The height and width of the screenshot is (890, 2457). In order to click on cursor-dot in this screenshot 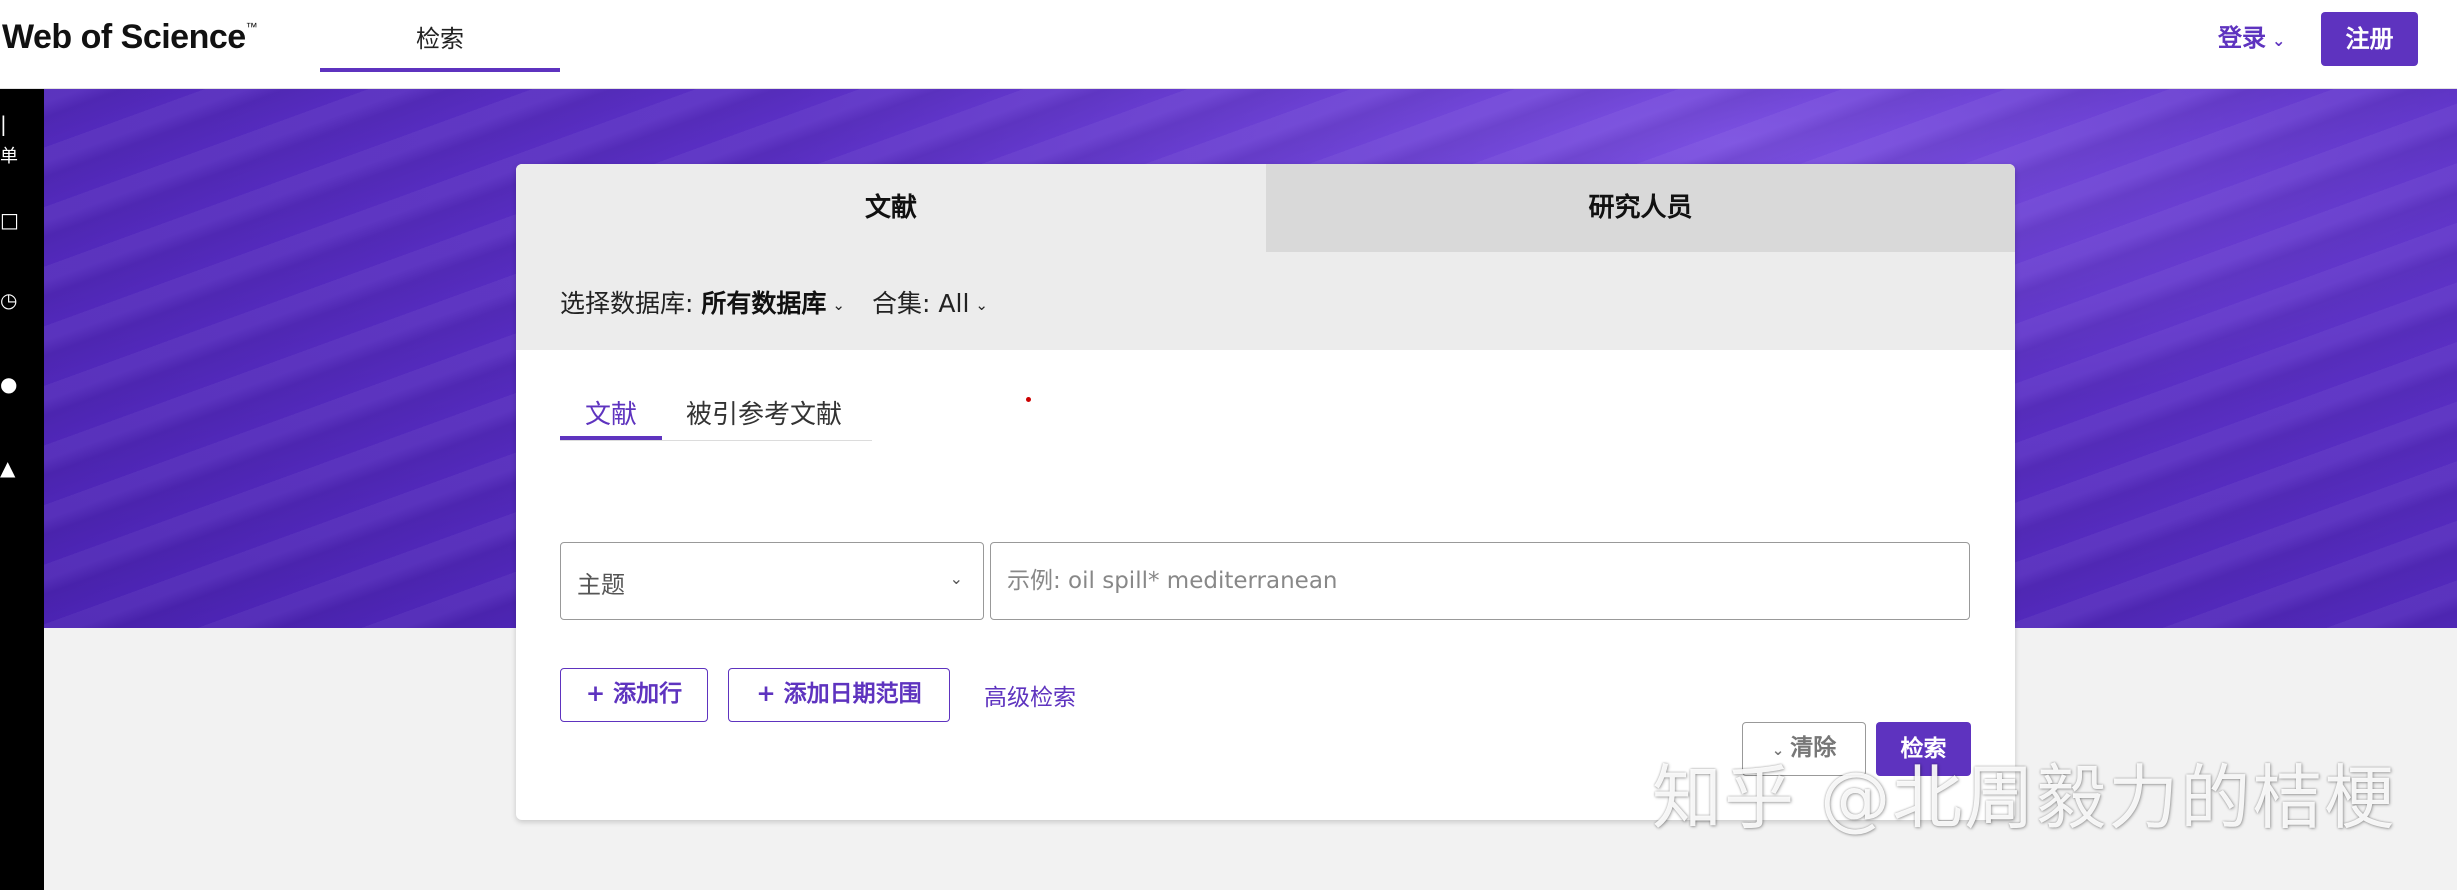, I will do `click(1028, 399)`.